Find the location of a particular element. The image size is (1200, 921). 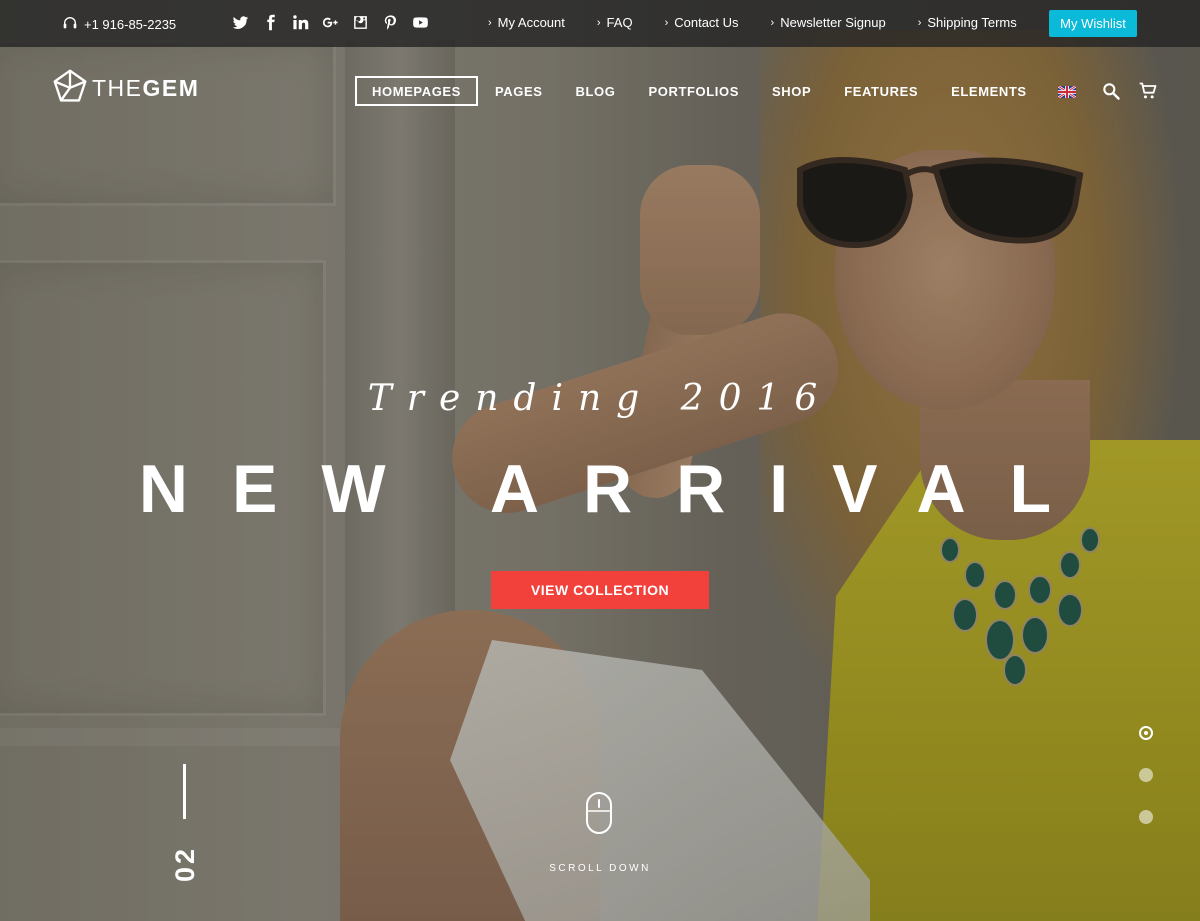

mouse-scroll-icon is located at coordinates (599, 813).